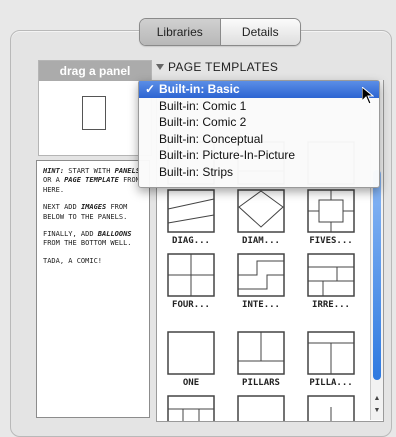 This screenshot has height=437, width=396. I want to click on dropdown-item-basic: ✓ Built-in: Basic, so click(259, 89).